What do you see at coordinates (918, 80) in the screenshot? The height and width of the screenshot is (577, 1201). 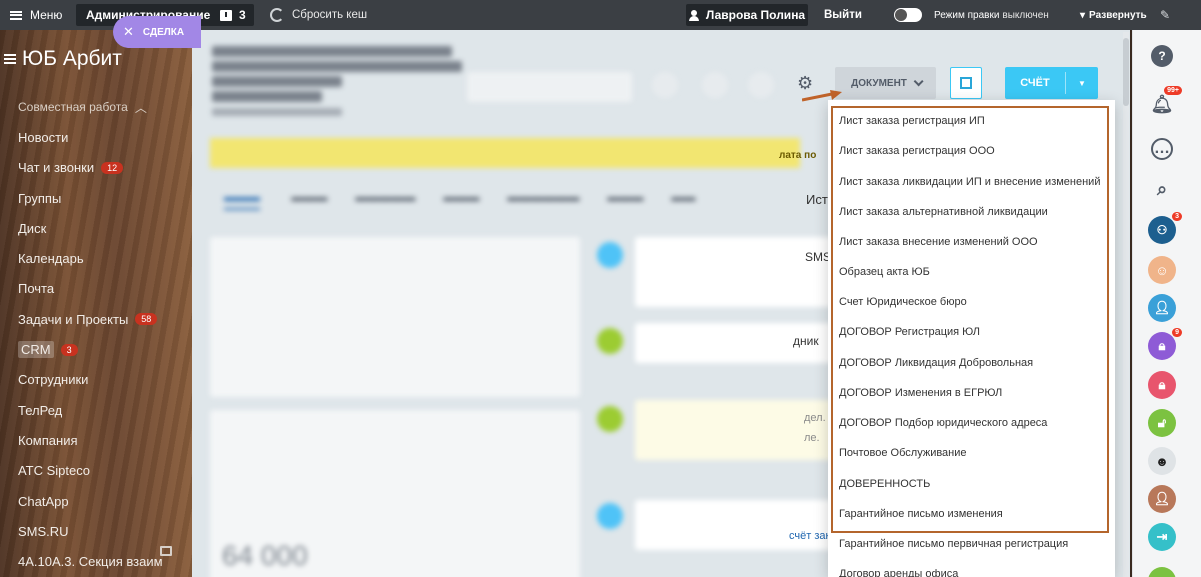 I see `chevron-down-icon` at bounding box center [918, 80].